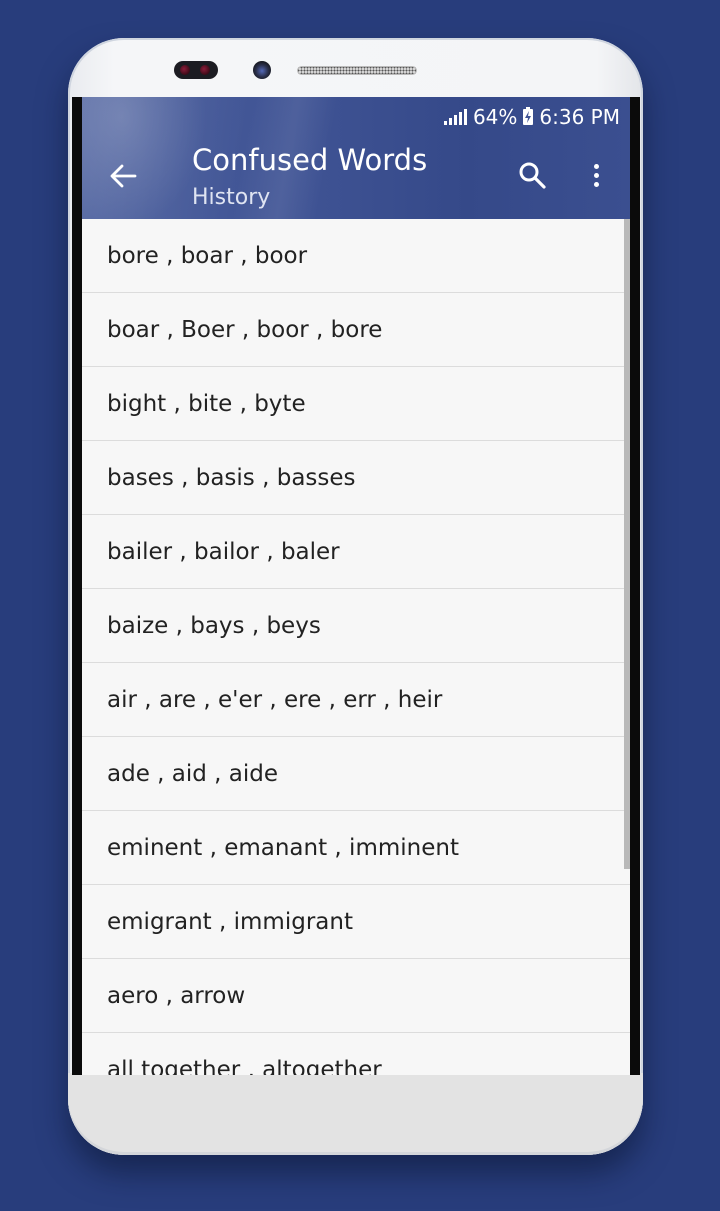 This screenshot has width=720, height=1211. Describe the element at coordinates (356, 626) in the screenshot. I see `list-item: baize , bays , beys` at that location.